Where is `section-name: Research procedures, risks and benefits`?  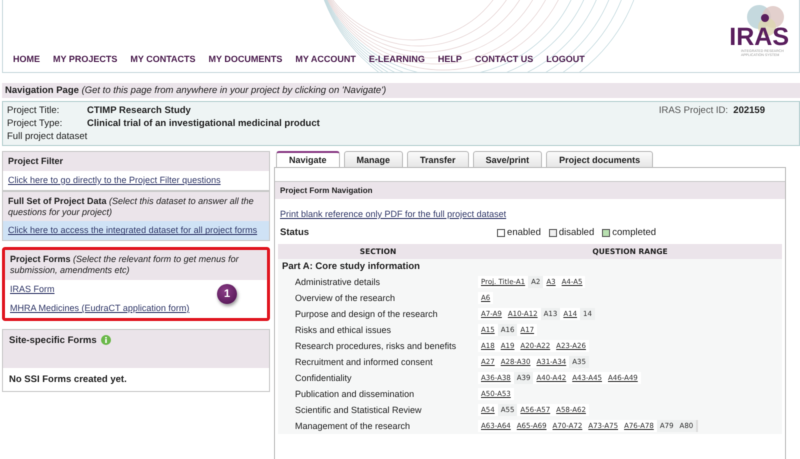 section-name: Research procedures, risks and benefits is located at coordinates (376, 346).